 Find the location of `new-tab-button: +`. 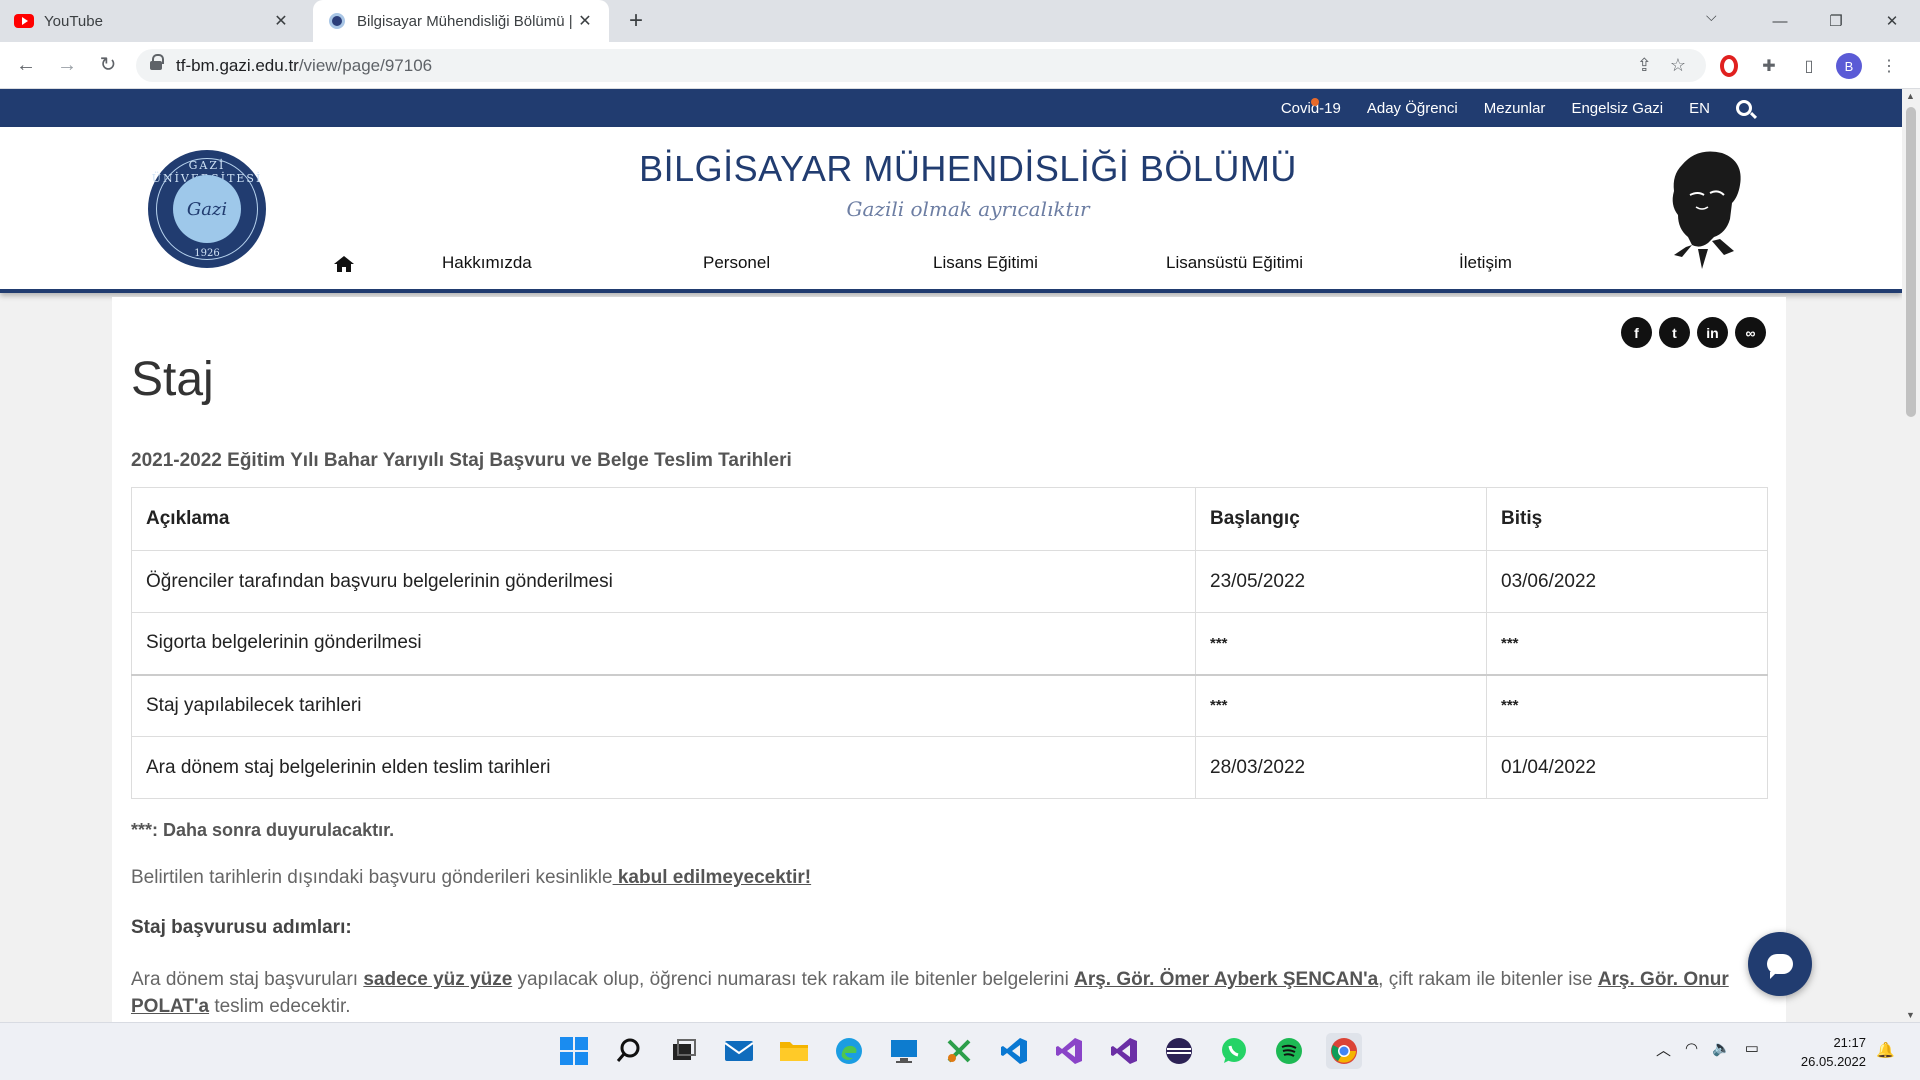

new-tab-button: + is located at coordinates (636, 22).